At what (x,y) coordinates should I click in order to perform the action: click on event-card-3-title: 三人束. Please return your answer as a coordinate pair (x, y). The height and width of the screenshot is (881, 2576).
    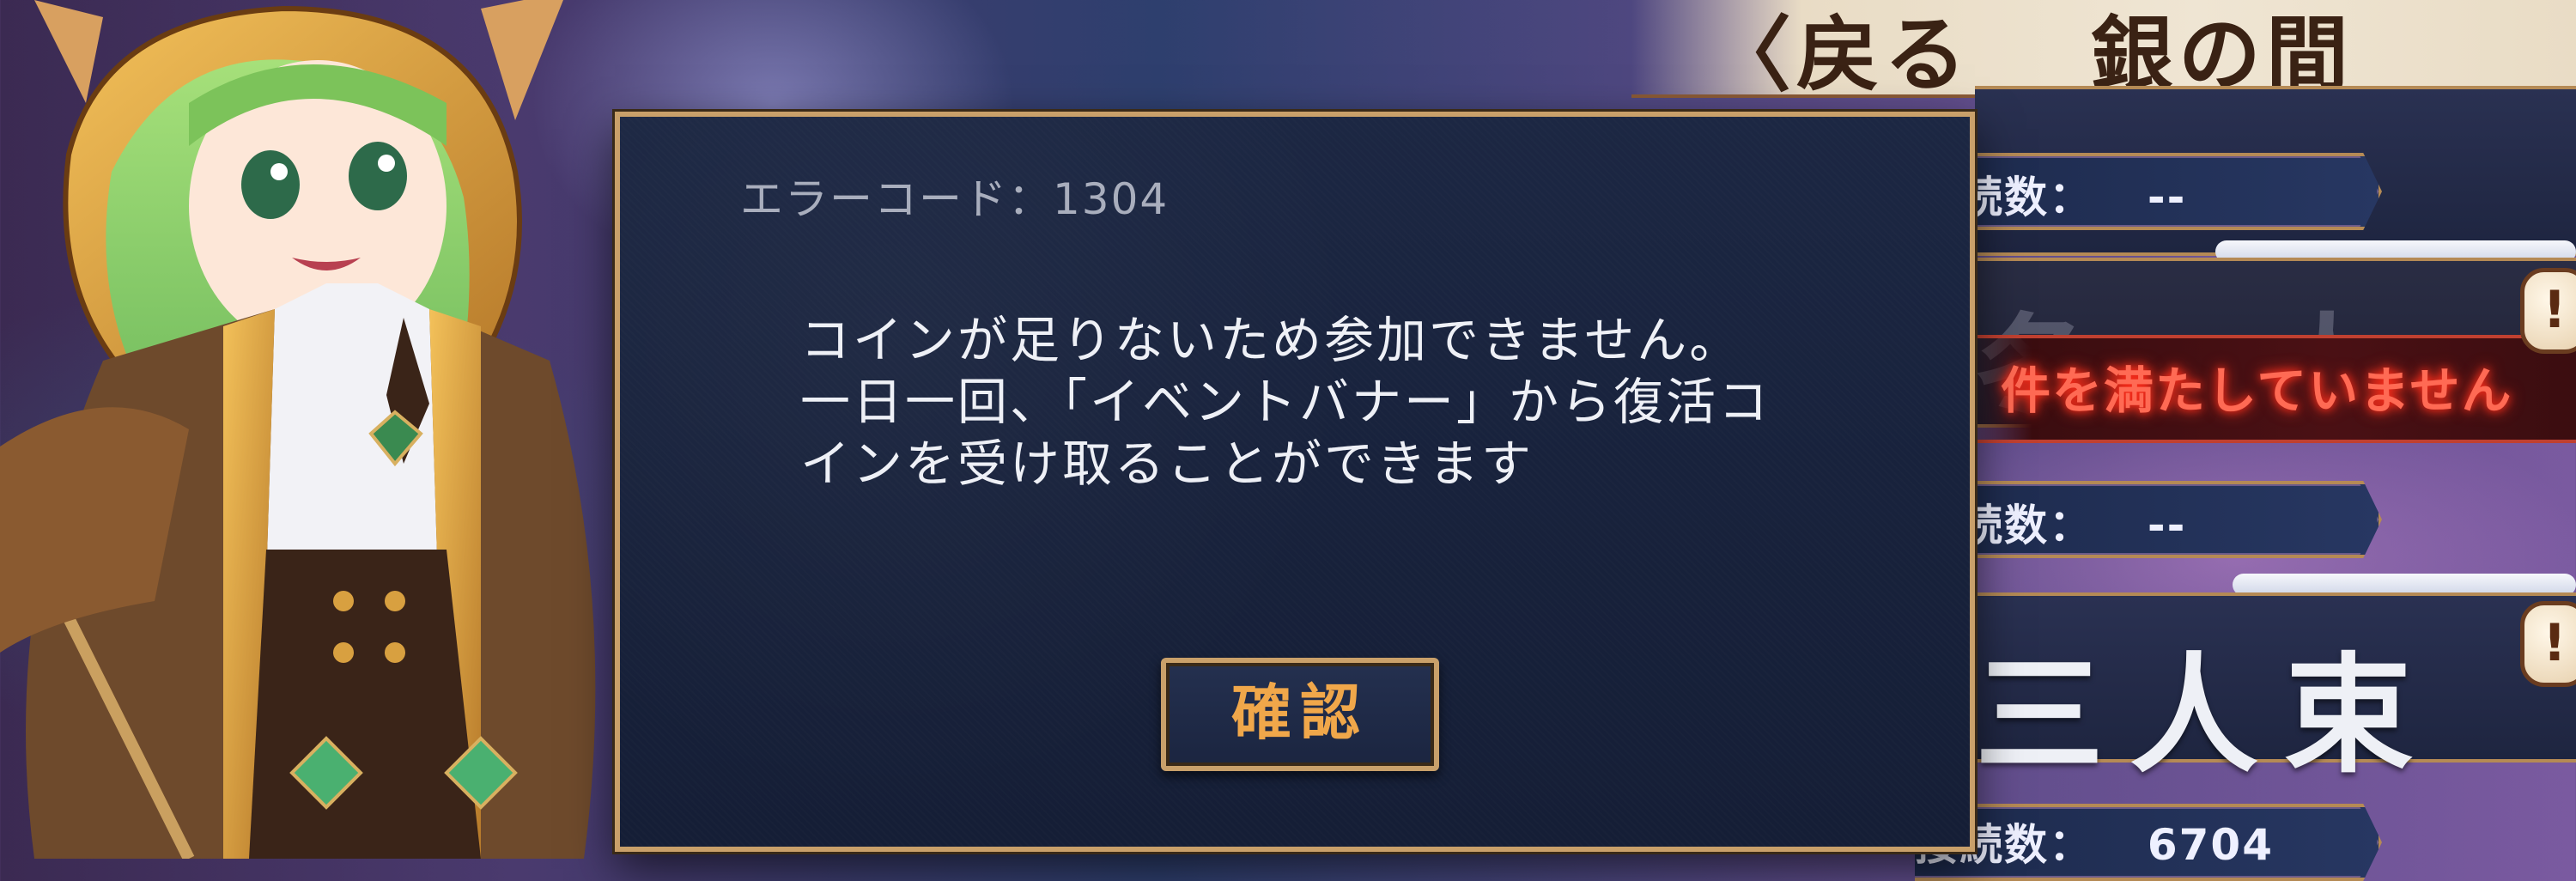
    Looking at the image, I should click on (2207, 715).